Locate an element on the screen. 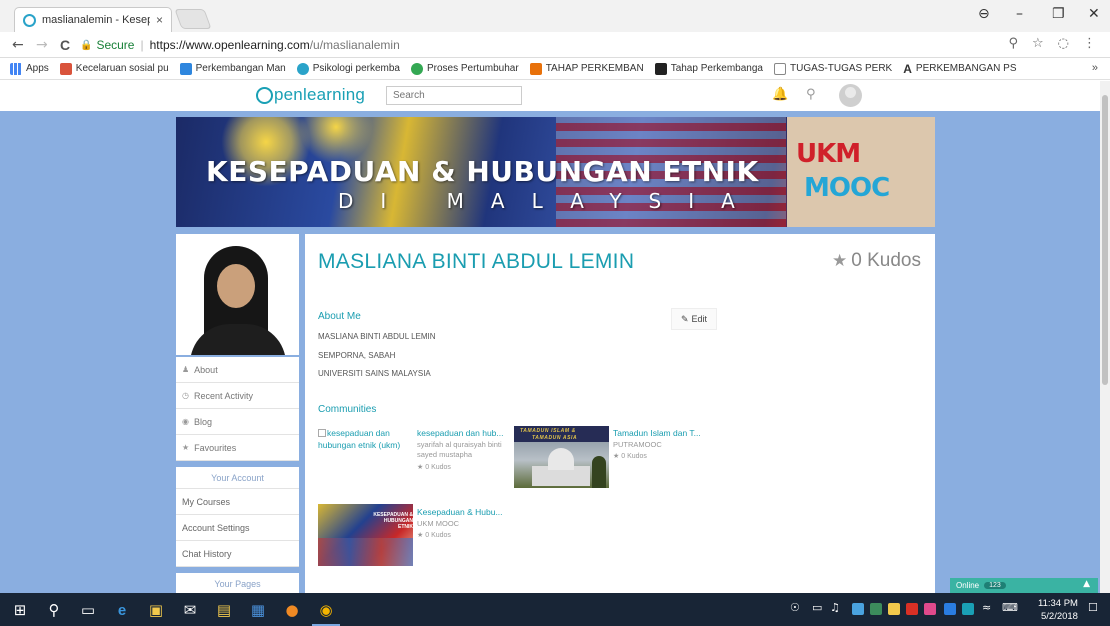 The image size is (1110, 626). tray-warning-icon is located at coordinates (894, 609).